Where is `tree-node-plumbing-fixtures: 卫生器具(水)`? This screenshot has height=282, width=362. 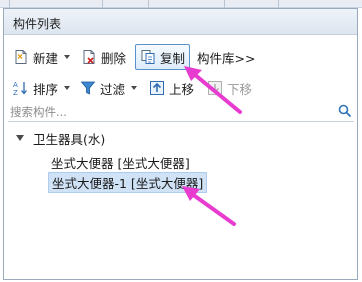 tree-node-plumbing-fixtures: 卫生器具(水) is located at coordinates (60, 138).